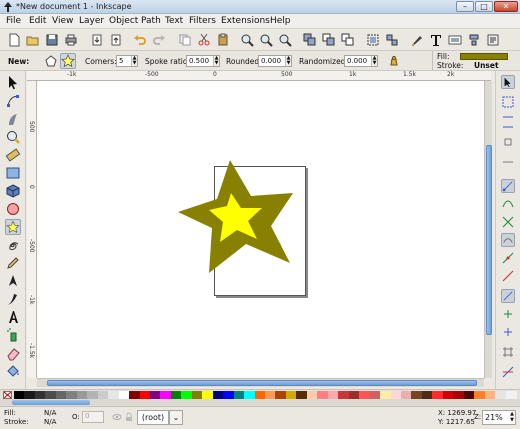 This screenshot has width=520, height=429. I want to click on vertical-scroll-thumb, so click(489, 240).